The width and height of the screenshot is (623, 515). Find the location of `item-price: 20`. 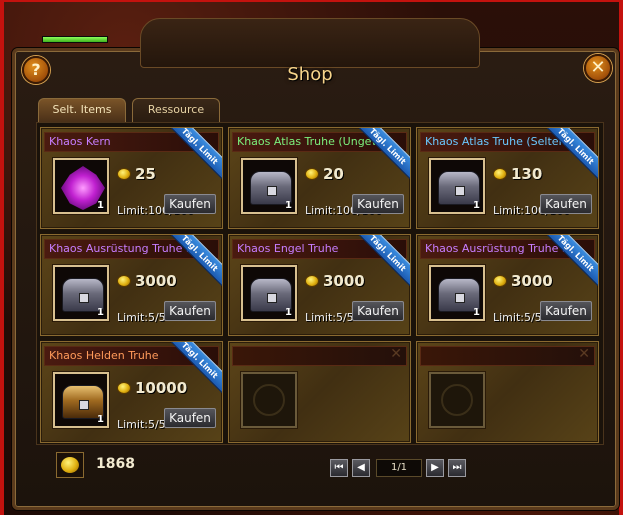

item-price: 20 is located at coordinates (324, 174).